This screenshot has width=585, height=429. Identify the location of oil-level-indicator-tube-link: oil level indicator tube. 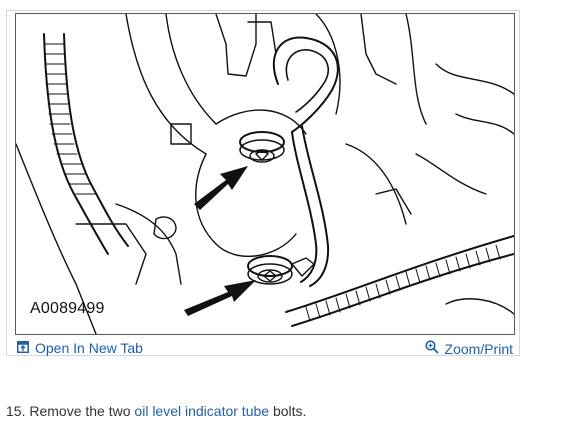
(201, 411).